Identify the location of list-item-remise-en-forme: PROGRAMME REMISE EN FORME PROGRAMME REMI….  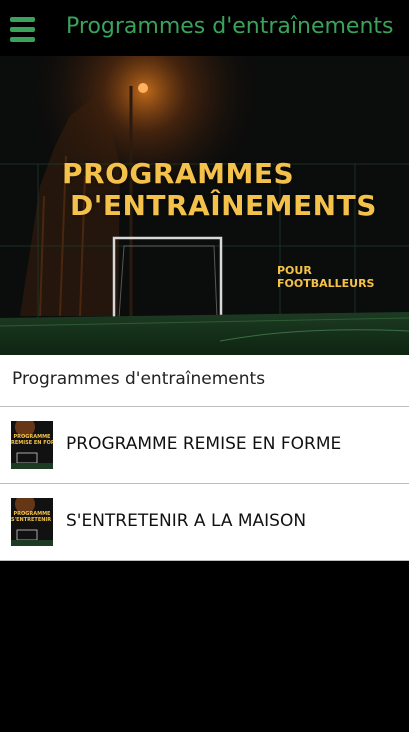
(204, 445).